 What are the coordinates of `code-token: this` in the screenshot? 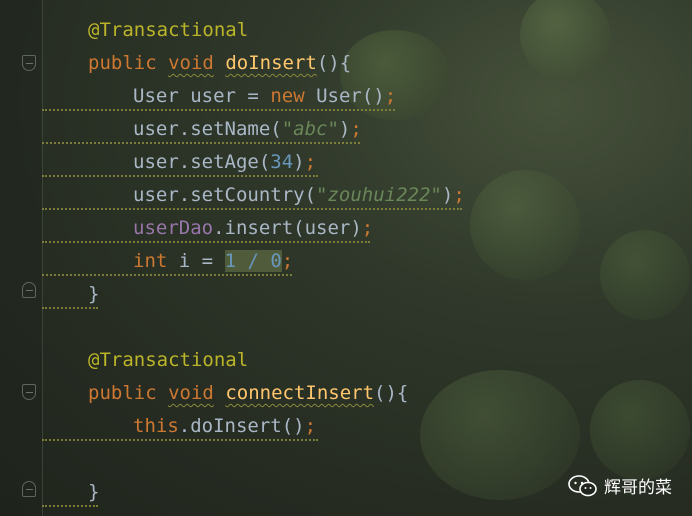 It's located at (156, 426).